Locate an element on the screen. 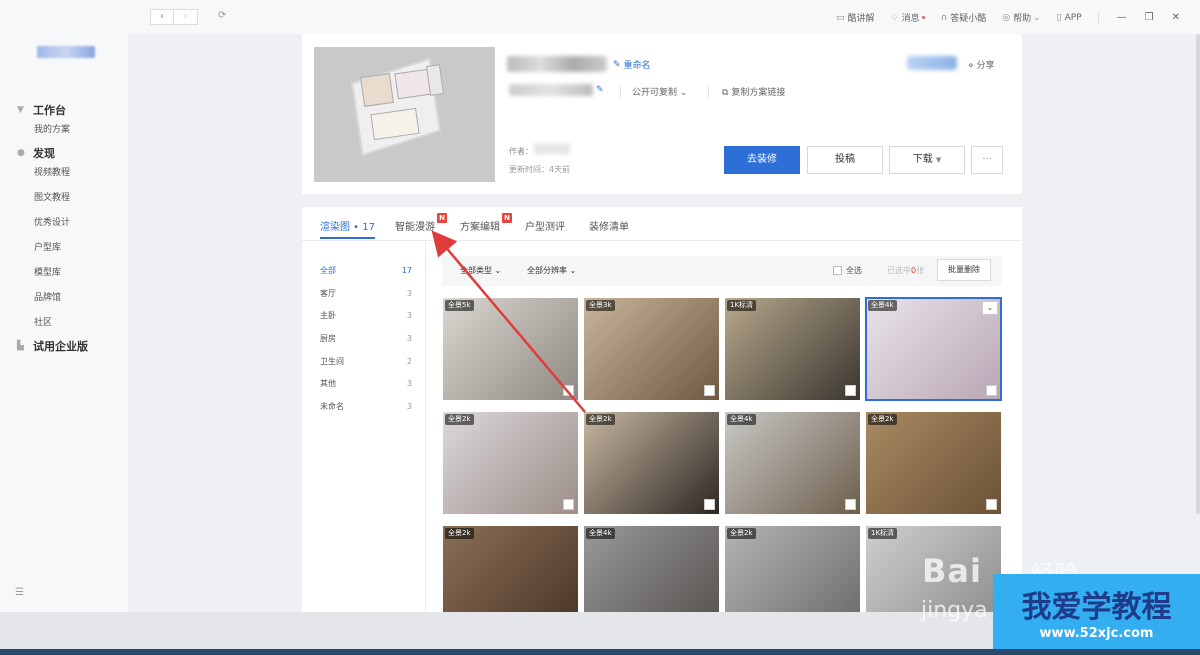 The height and width of the screenshot is (655, 1200). category-name: 主卧 is located at coordinates (328, 316).